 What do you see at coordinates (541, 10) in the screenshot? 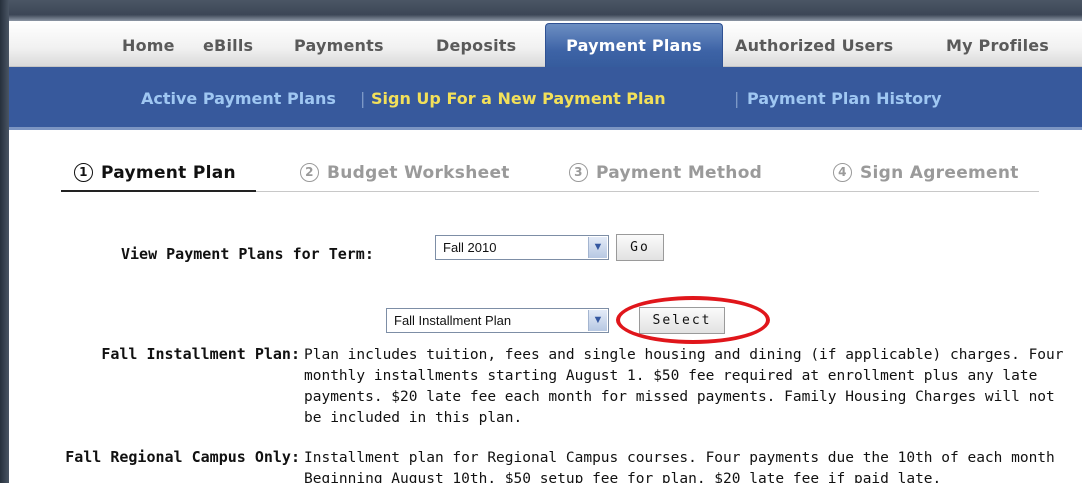
I see `window-frame-top` at bounding box center [541, 10].